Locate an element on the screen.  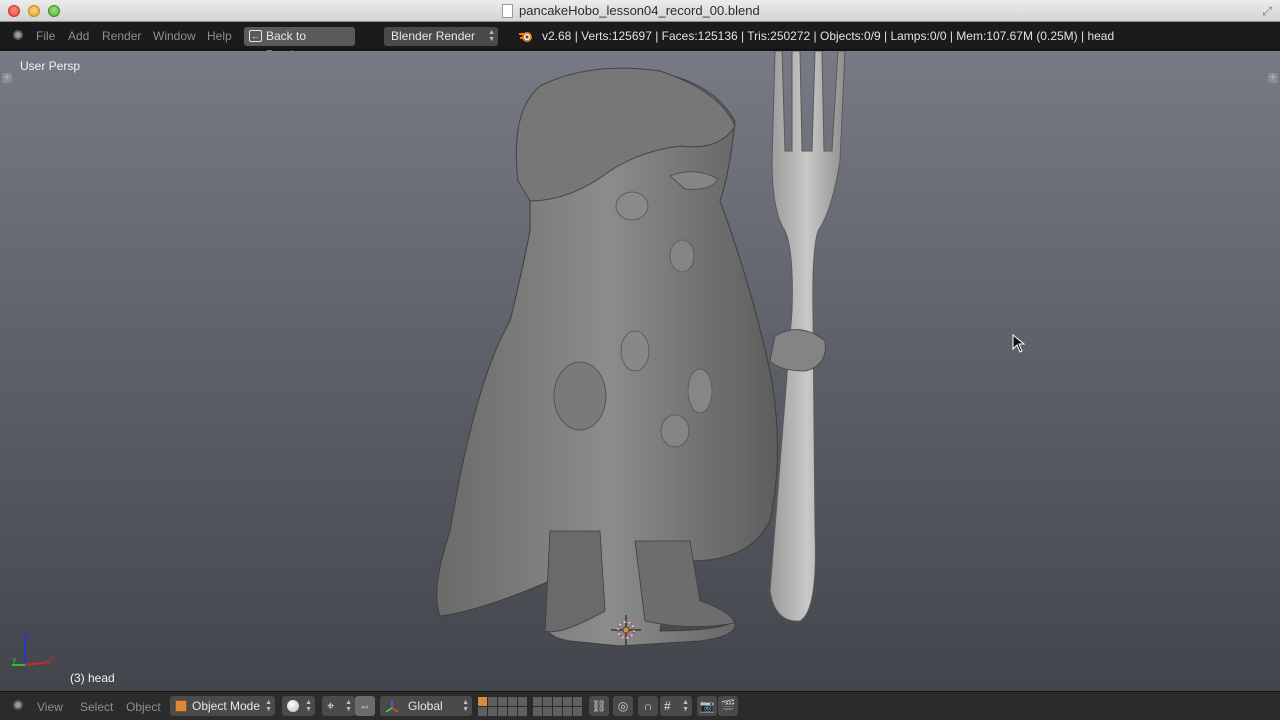
view-label: User Persp is located at coordinates (50, 66).